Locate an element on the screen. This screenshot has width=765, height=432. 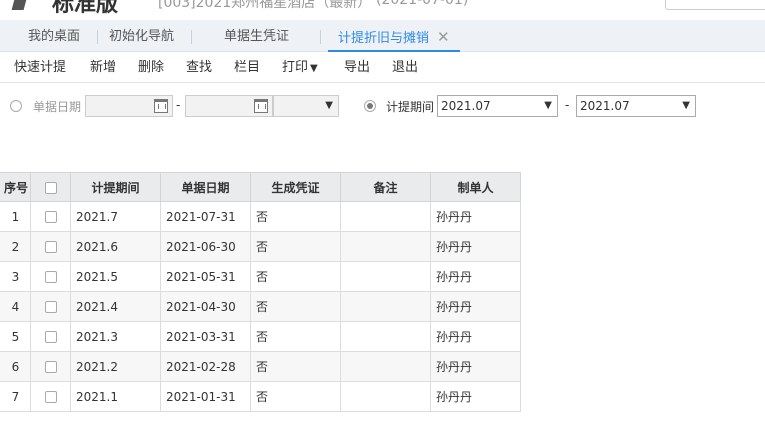
close-icon: ✕ is located at coordinates (443, 37).